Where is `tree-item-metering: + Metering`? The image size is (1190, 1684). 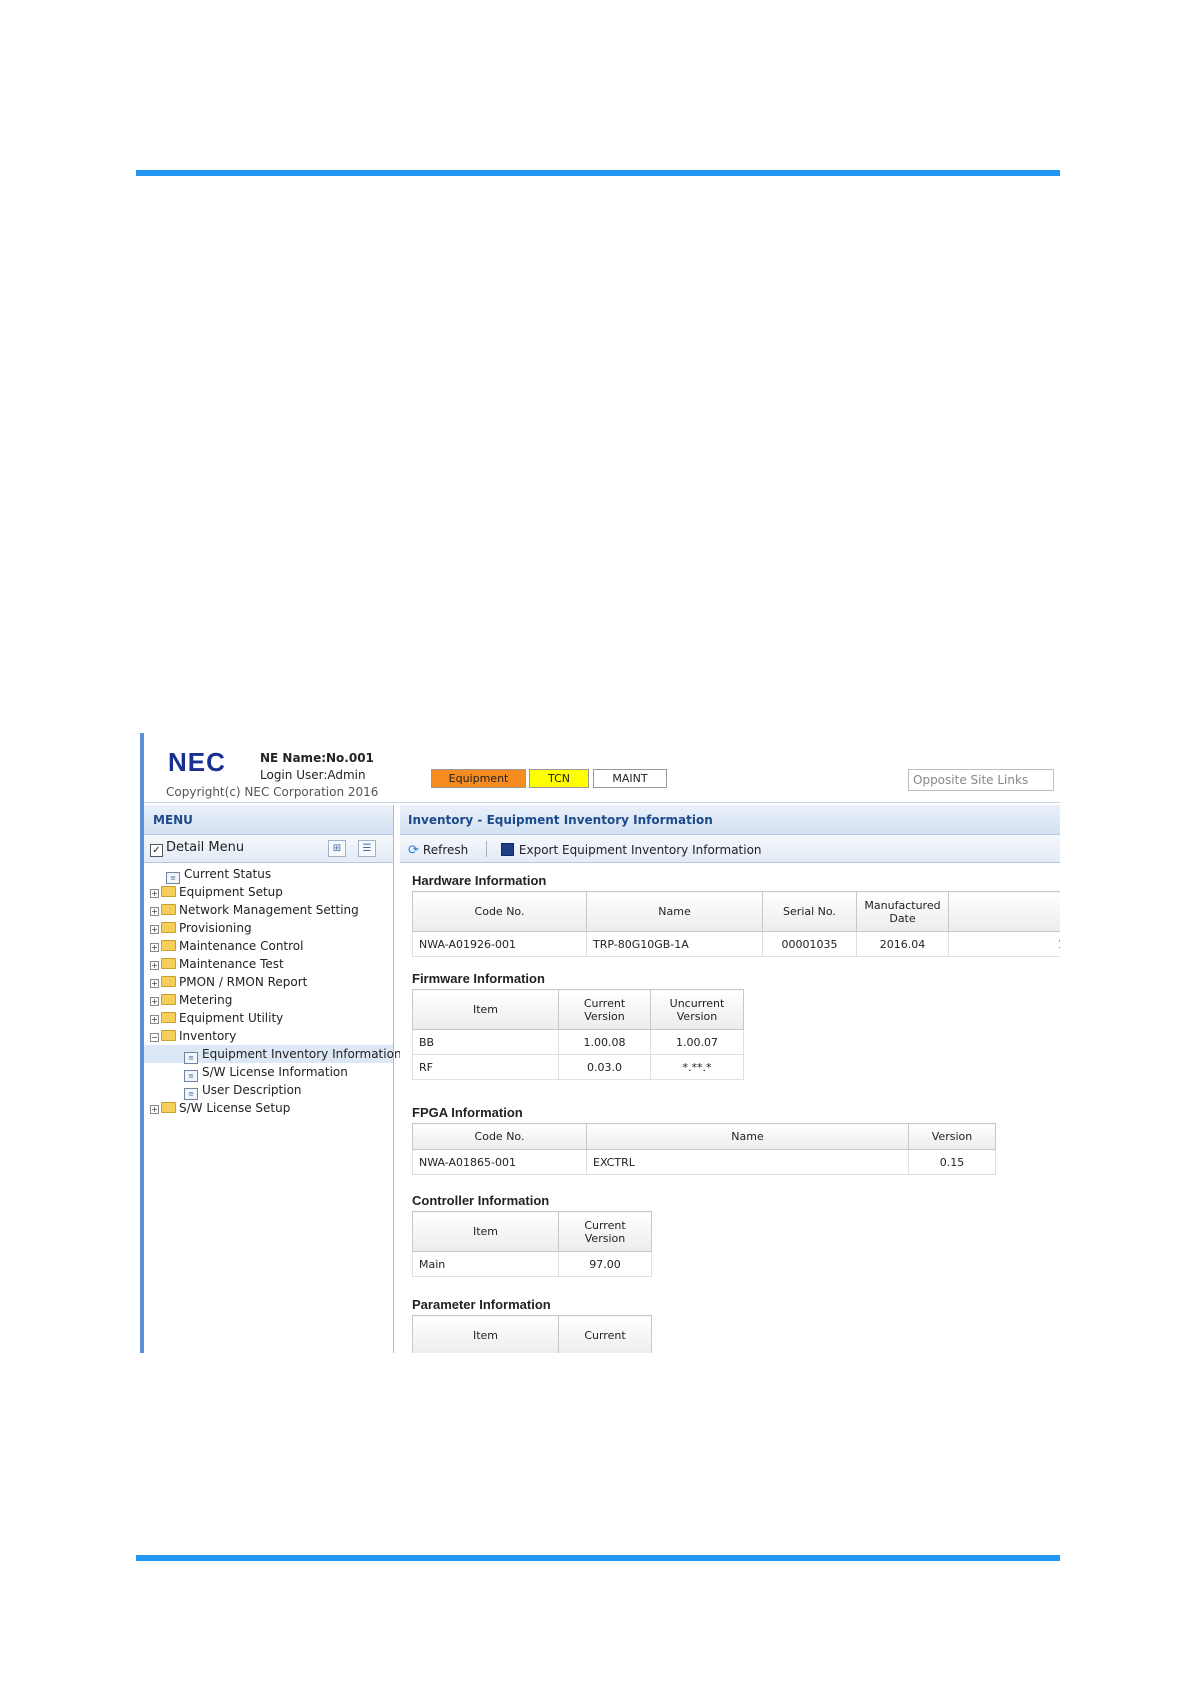 tree-item-metering: + Metering is located at coordinates (268, 1000).